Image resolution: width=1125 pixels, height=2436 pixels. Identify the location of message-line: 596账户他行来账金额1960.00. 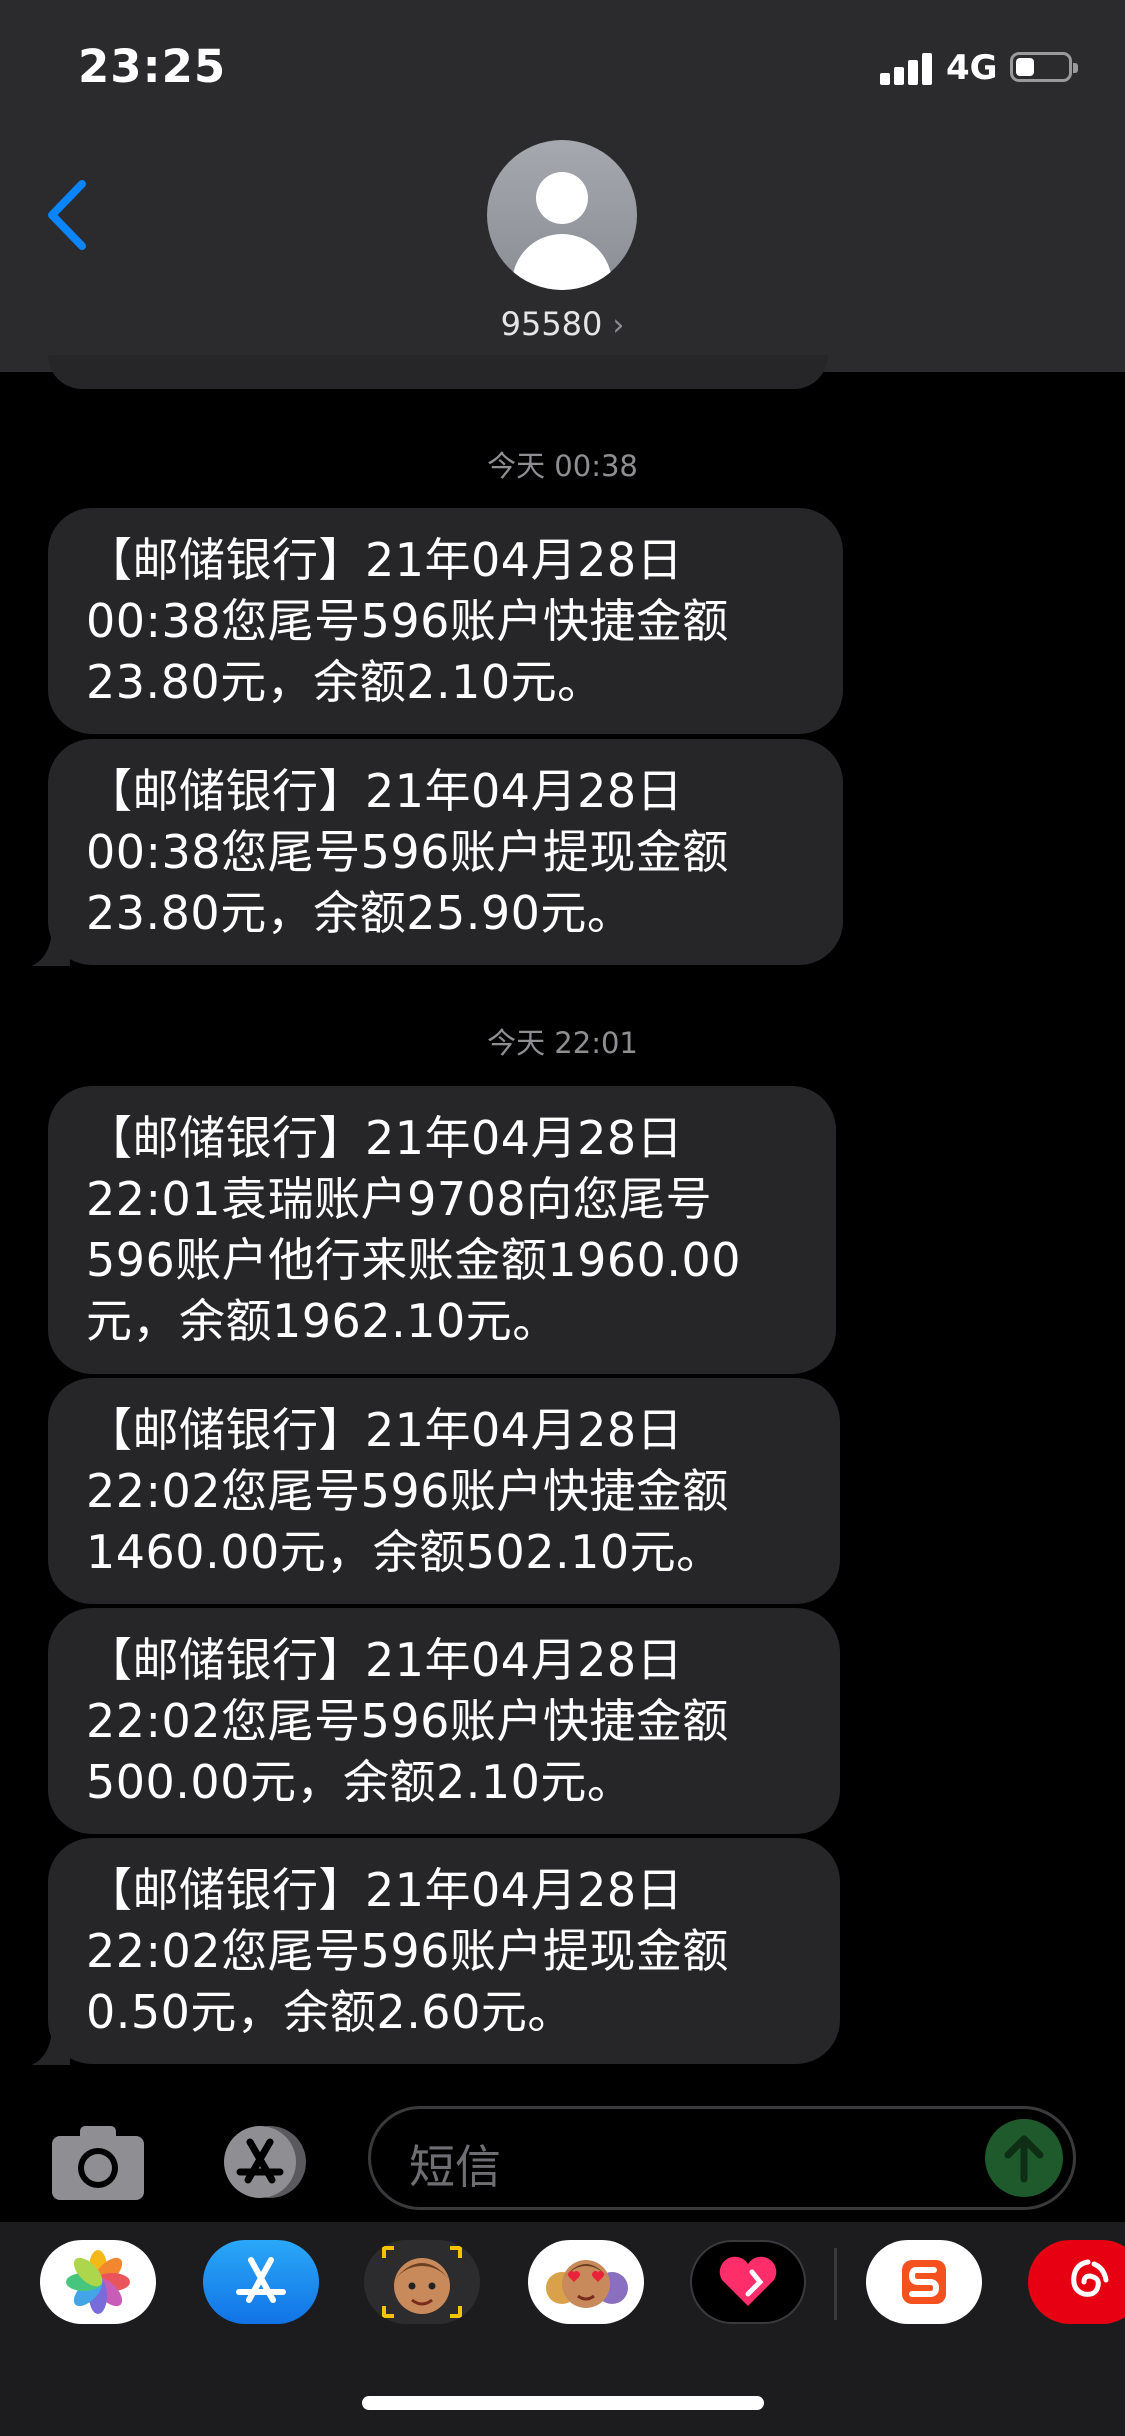
(414, 1260).